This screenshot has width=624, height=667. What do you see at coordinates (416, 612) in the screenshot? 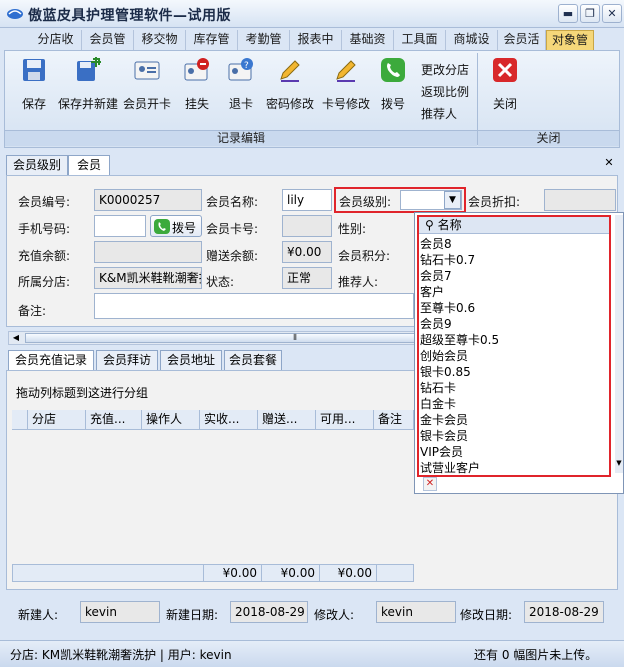
I see `modifier-field: kevin` at bounding box center [416, 612].